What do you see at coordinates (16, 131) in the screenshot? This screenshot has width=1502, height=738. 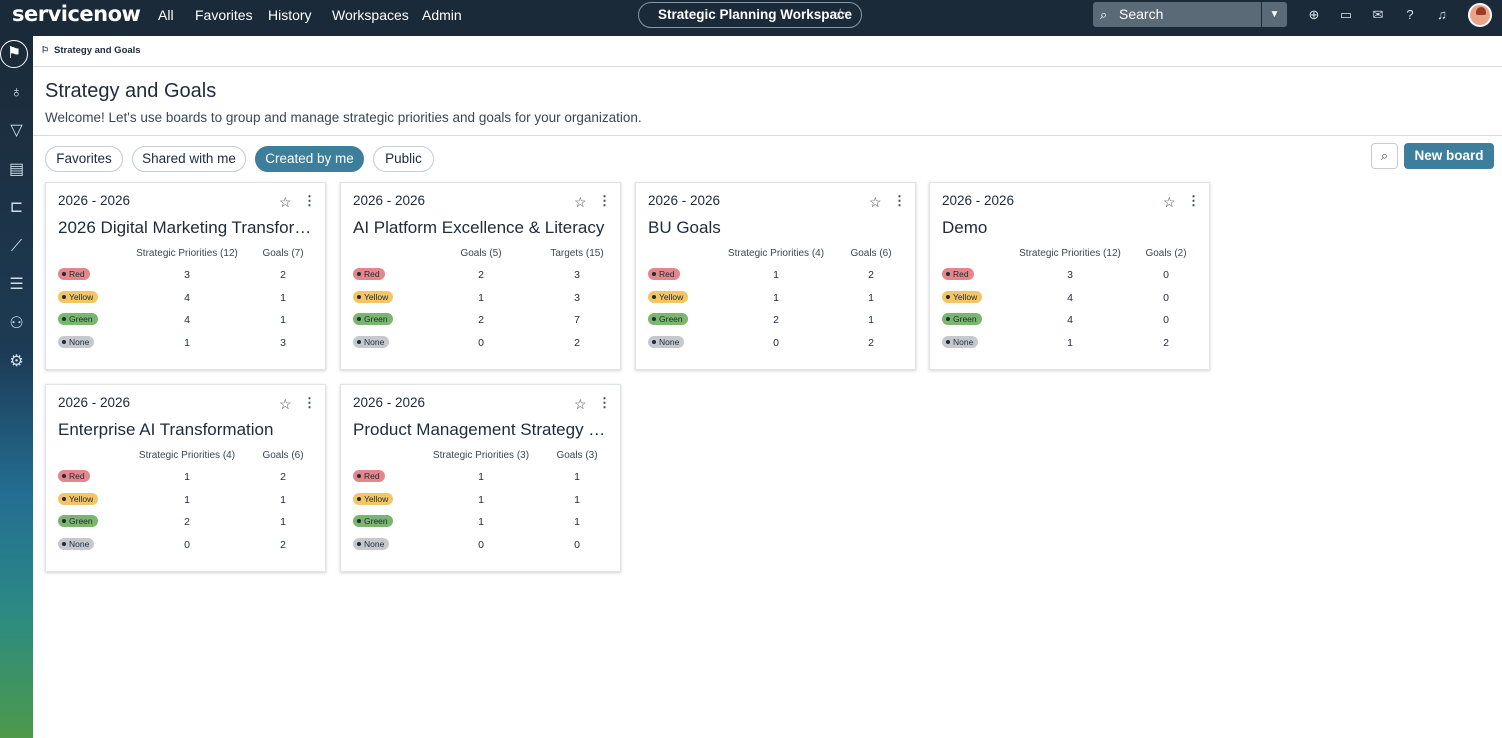 I see `funnel-icon: ▽` at bounding box center [16, 131].